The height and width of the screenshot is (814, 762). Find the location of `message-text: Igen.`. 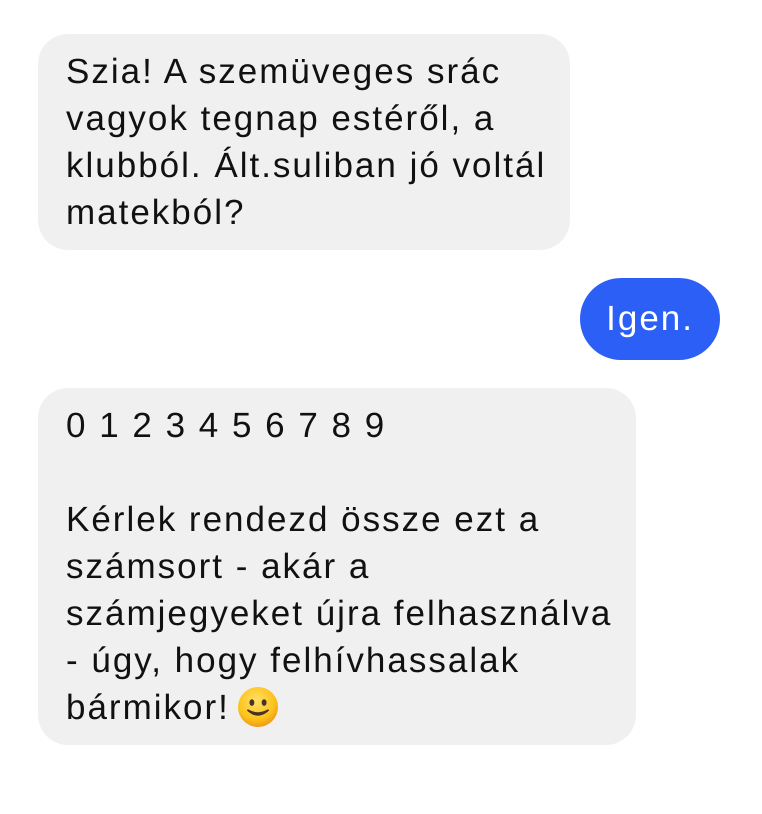

message-text: Igen. is located at coordinates (650, 318).